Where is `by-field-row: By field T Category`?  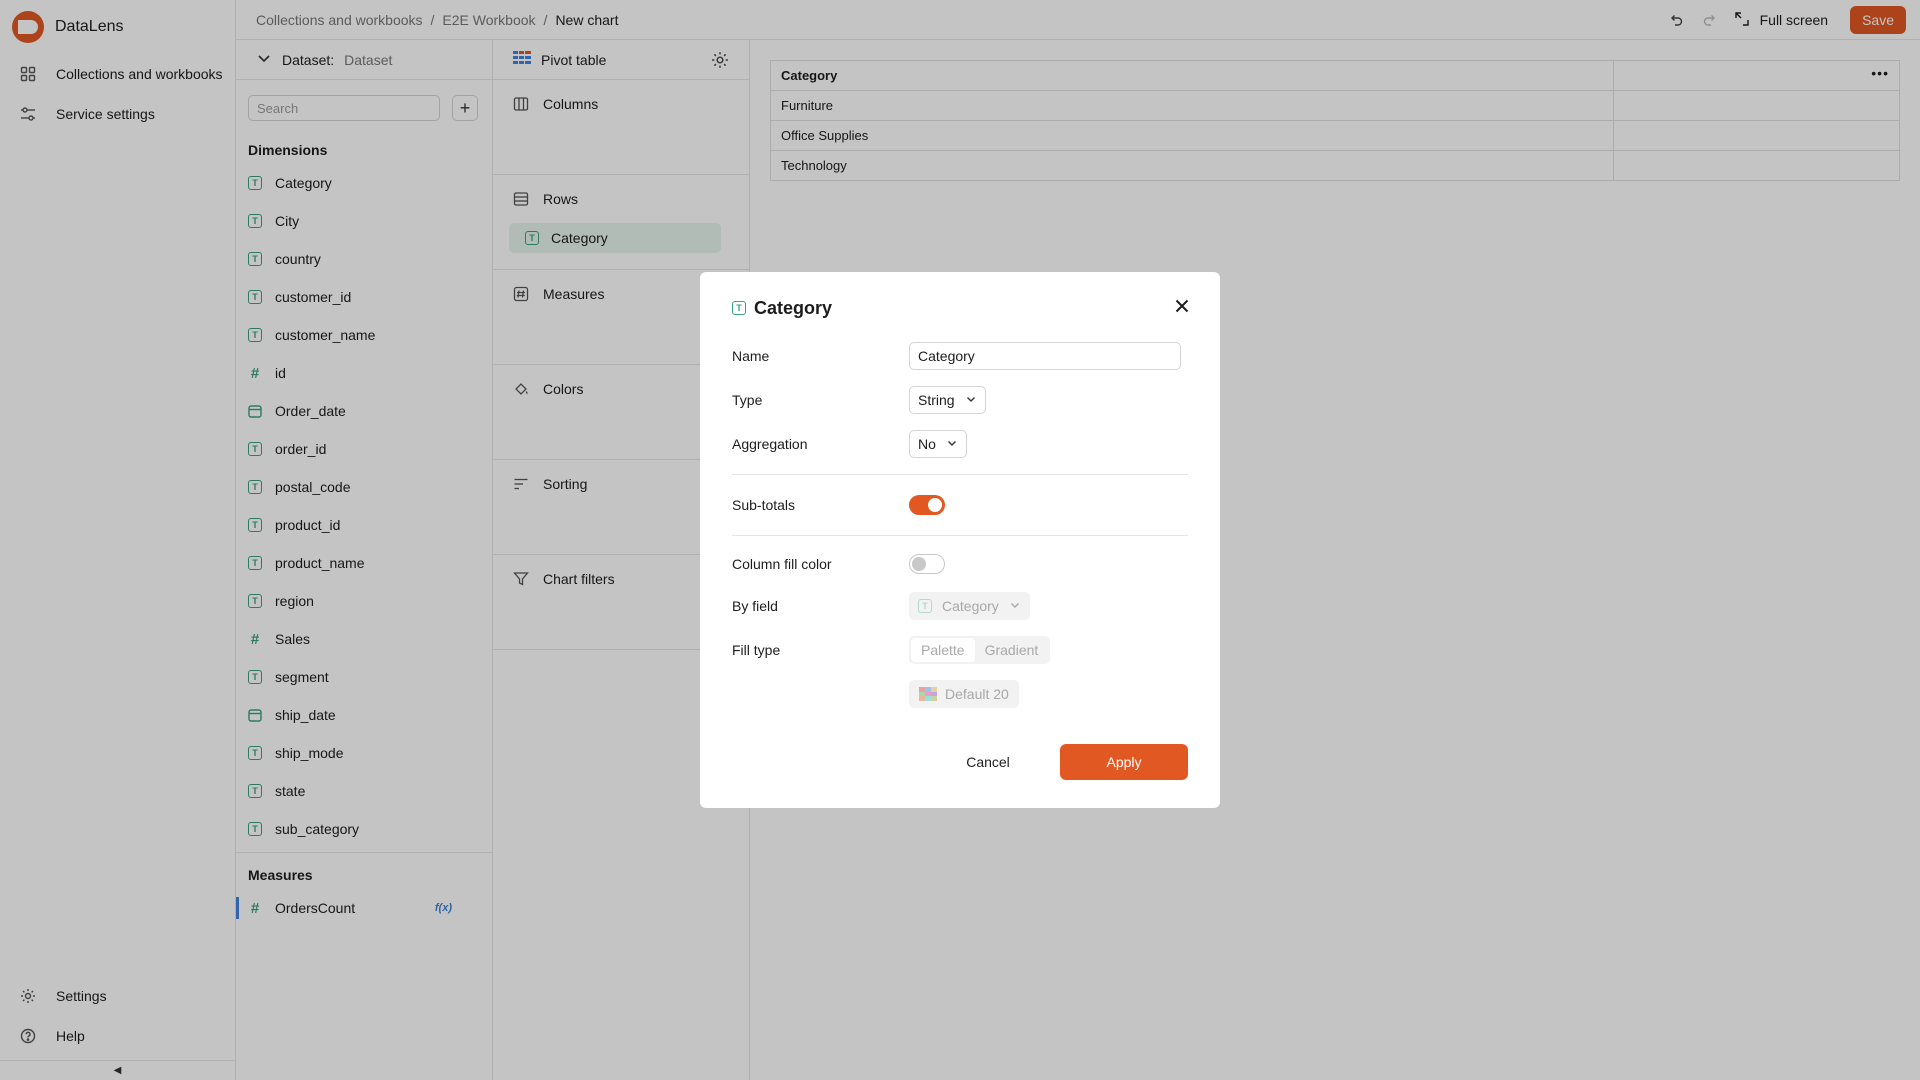 by-field-row: By field T Category is located at coordinates (960, 606).